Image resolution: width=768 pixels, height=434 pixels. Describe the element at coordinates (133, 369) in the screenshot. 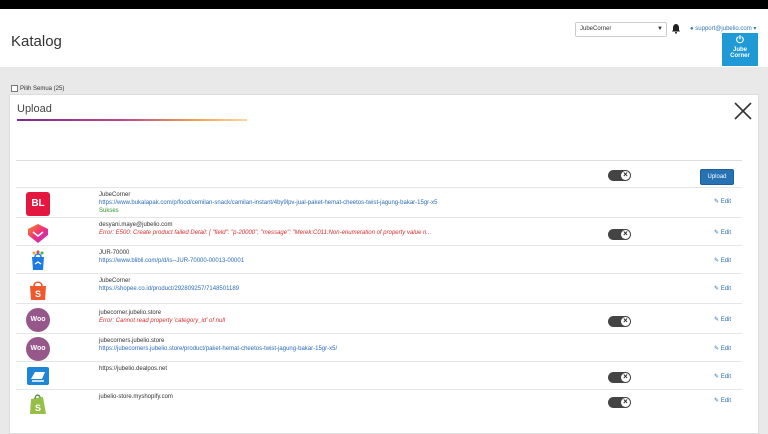

I see `channel-account: https://jubelio.dealpos.net` at that location.